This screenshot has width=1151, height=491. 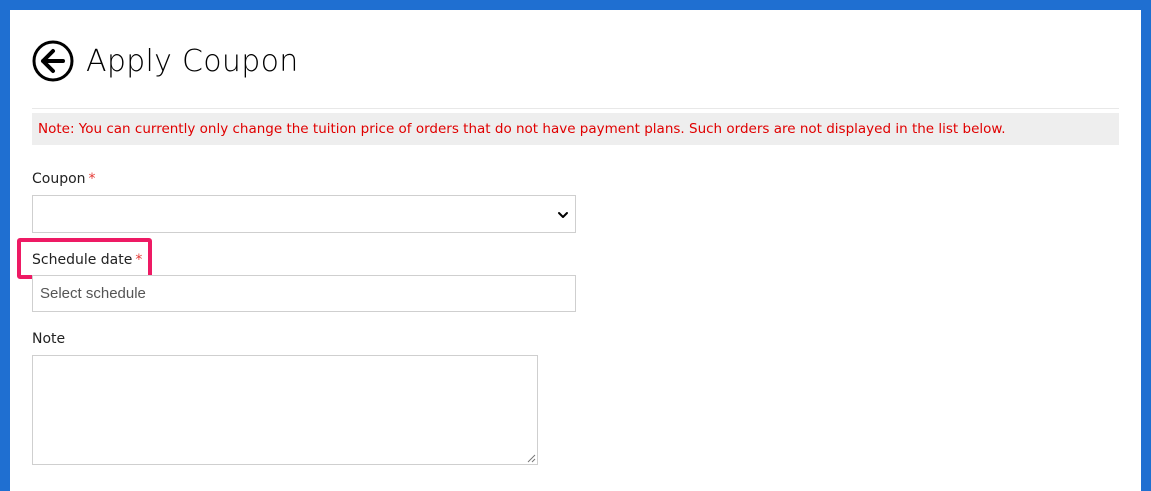 What do you see at coordinates (575, 108) in the screenshot?
I see `header-divider` at bounding box center [575, 108].